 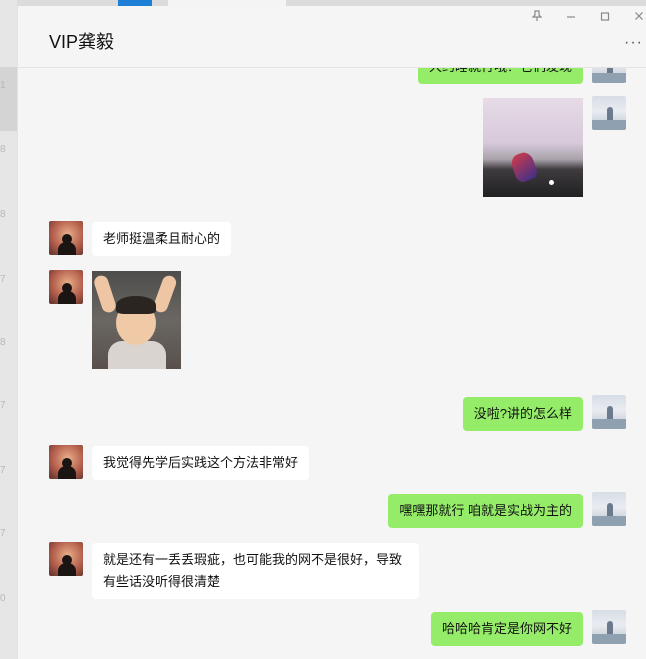 What do you see at coordinates (3, 85) in the screenshot?
I see `list-item-fragment: 1` at bounding box center [3, 85].